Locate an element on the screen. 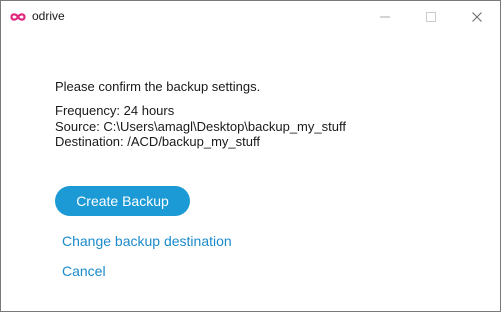 This screenshot has height=312, width=501. minimize-icon is located at coordinates (385, 17).